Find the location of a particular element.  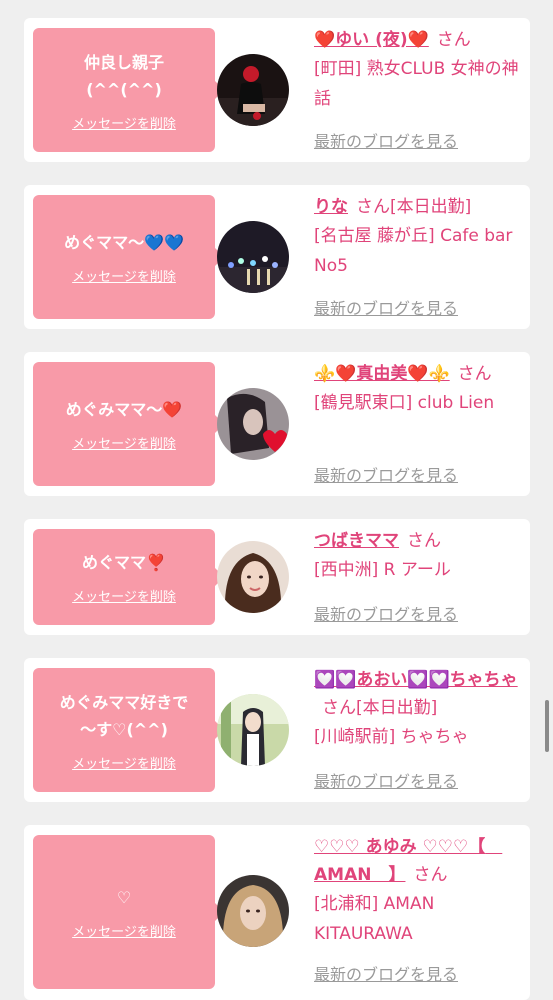

cast-name-link: 💟💟あおい💟💟ちゃちゃ is located at coordinates (416, 680).